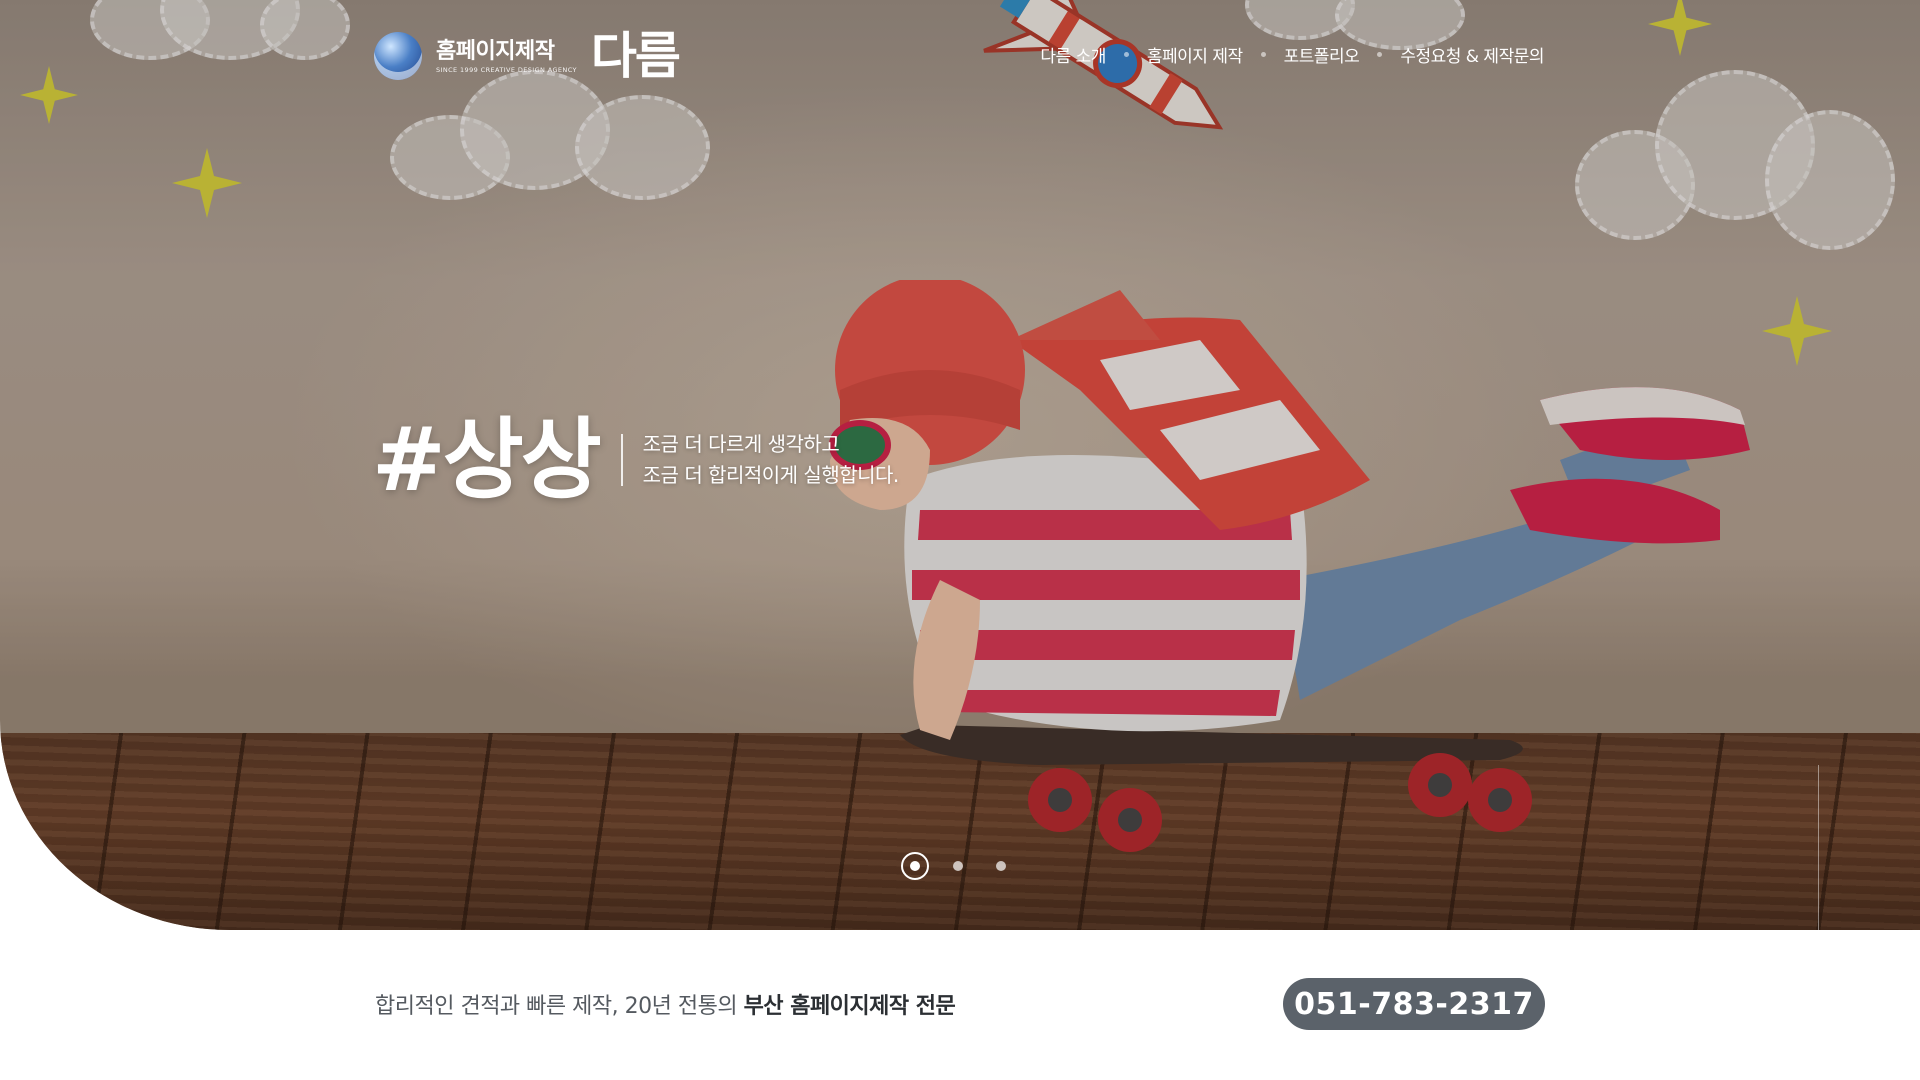  I want to click on tagline-bold: 부산 홈페이지제작 전문, so click(849, 1006).